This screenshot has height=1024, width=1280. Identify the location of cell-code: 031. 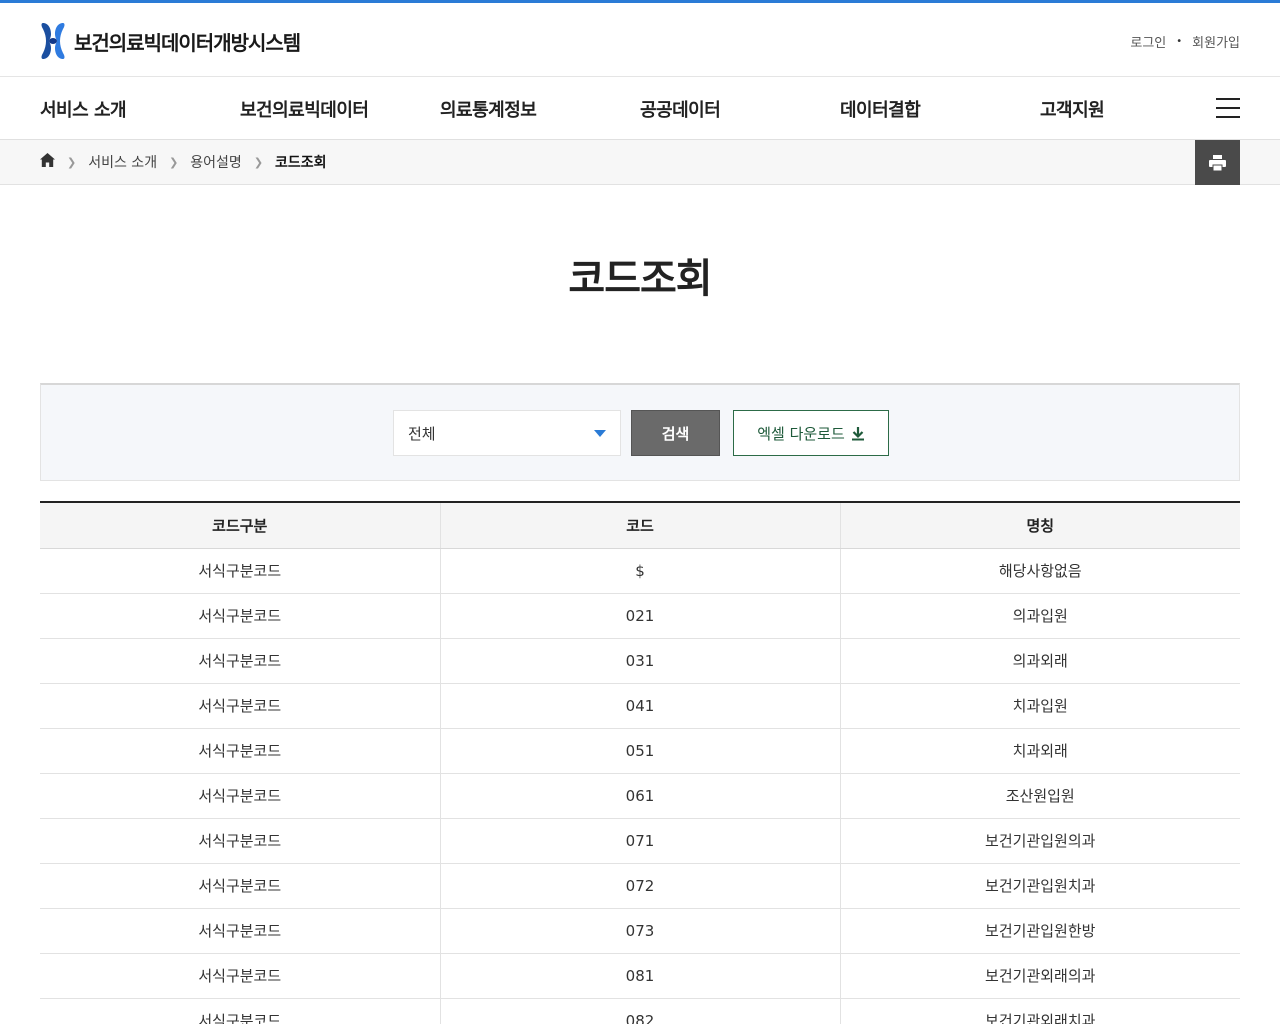
(639, 661).